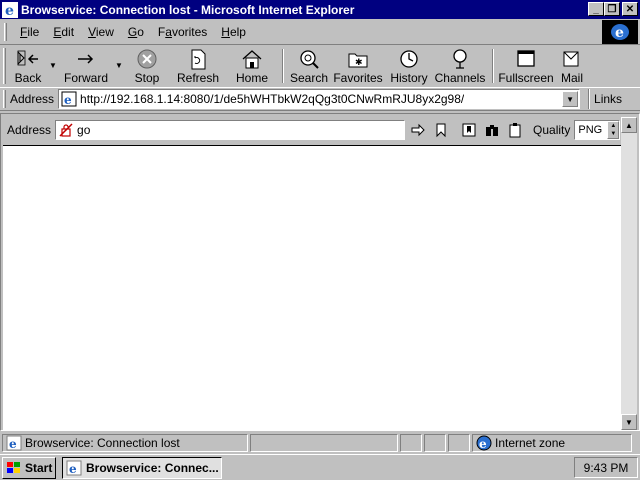 The width and height of the screenshot is (640, 480). Describe the element at coordinates (552, 443) in the screenshot. I see `security-zone-pane: e Internet zone` at that location.